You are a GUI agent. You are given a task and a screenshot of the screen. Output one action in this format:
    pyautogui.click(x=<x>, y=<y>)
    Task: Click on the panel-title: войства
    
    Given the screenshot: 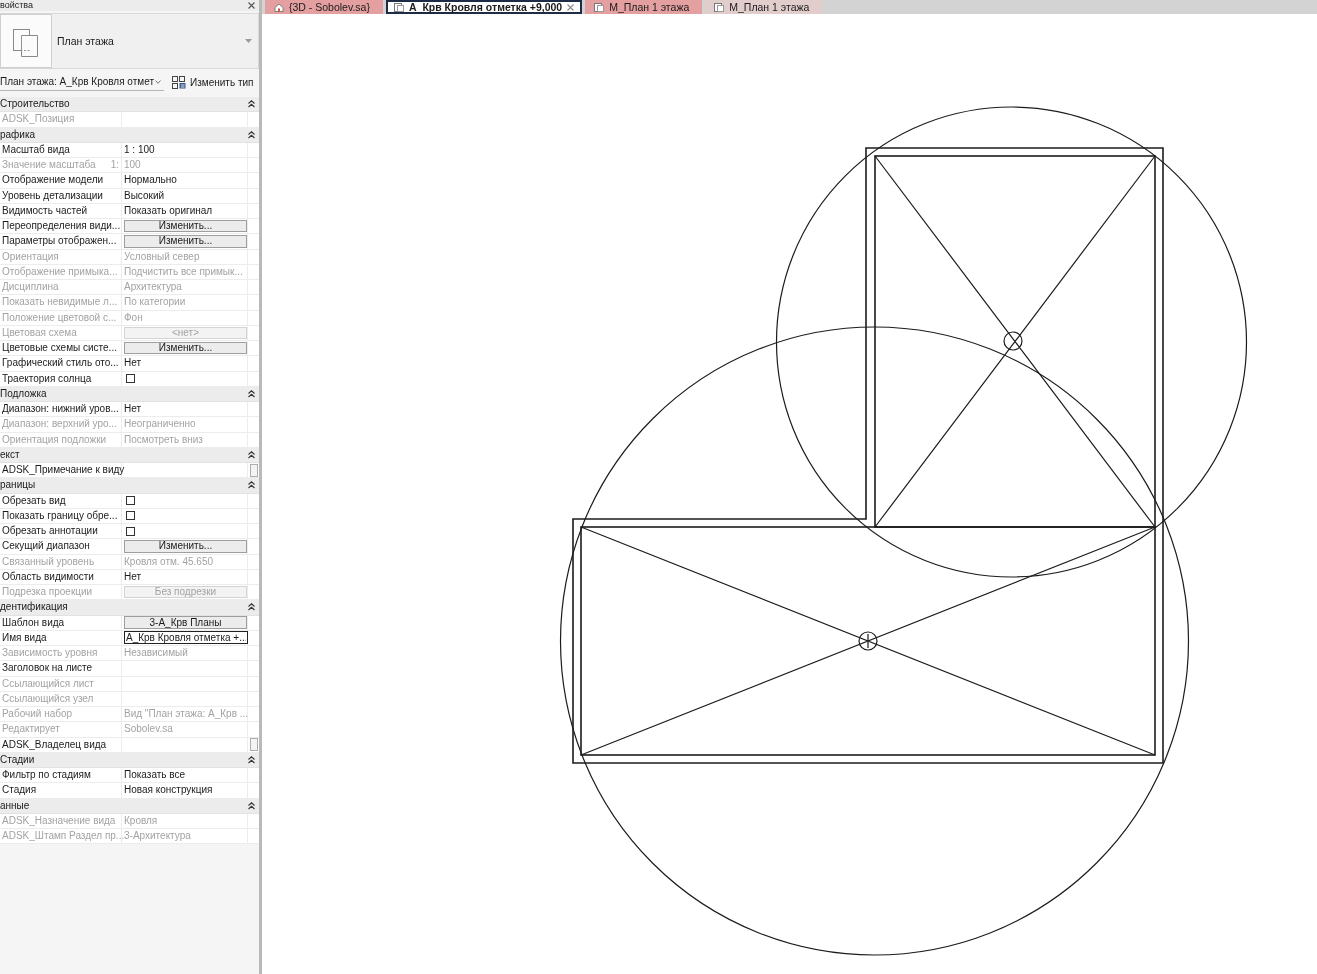 What is the action you would take?
    pyautogui.click(x=17, y=5)
    